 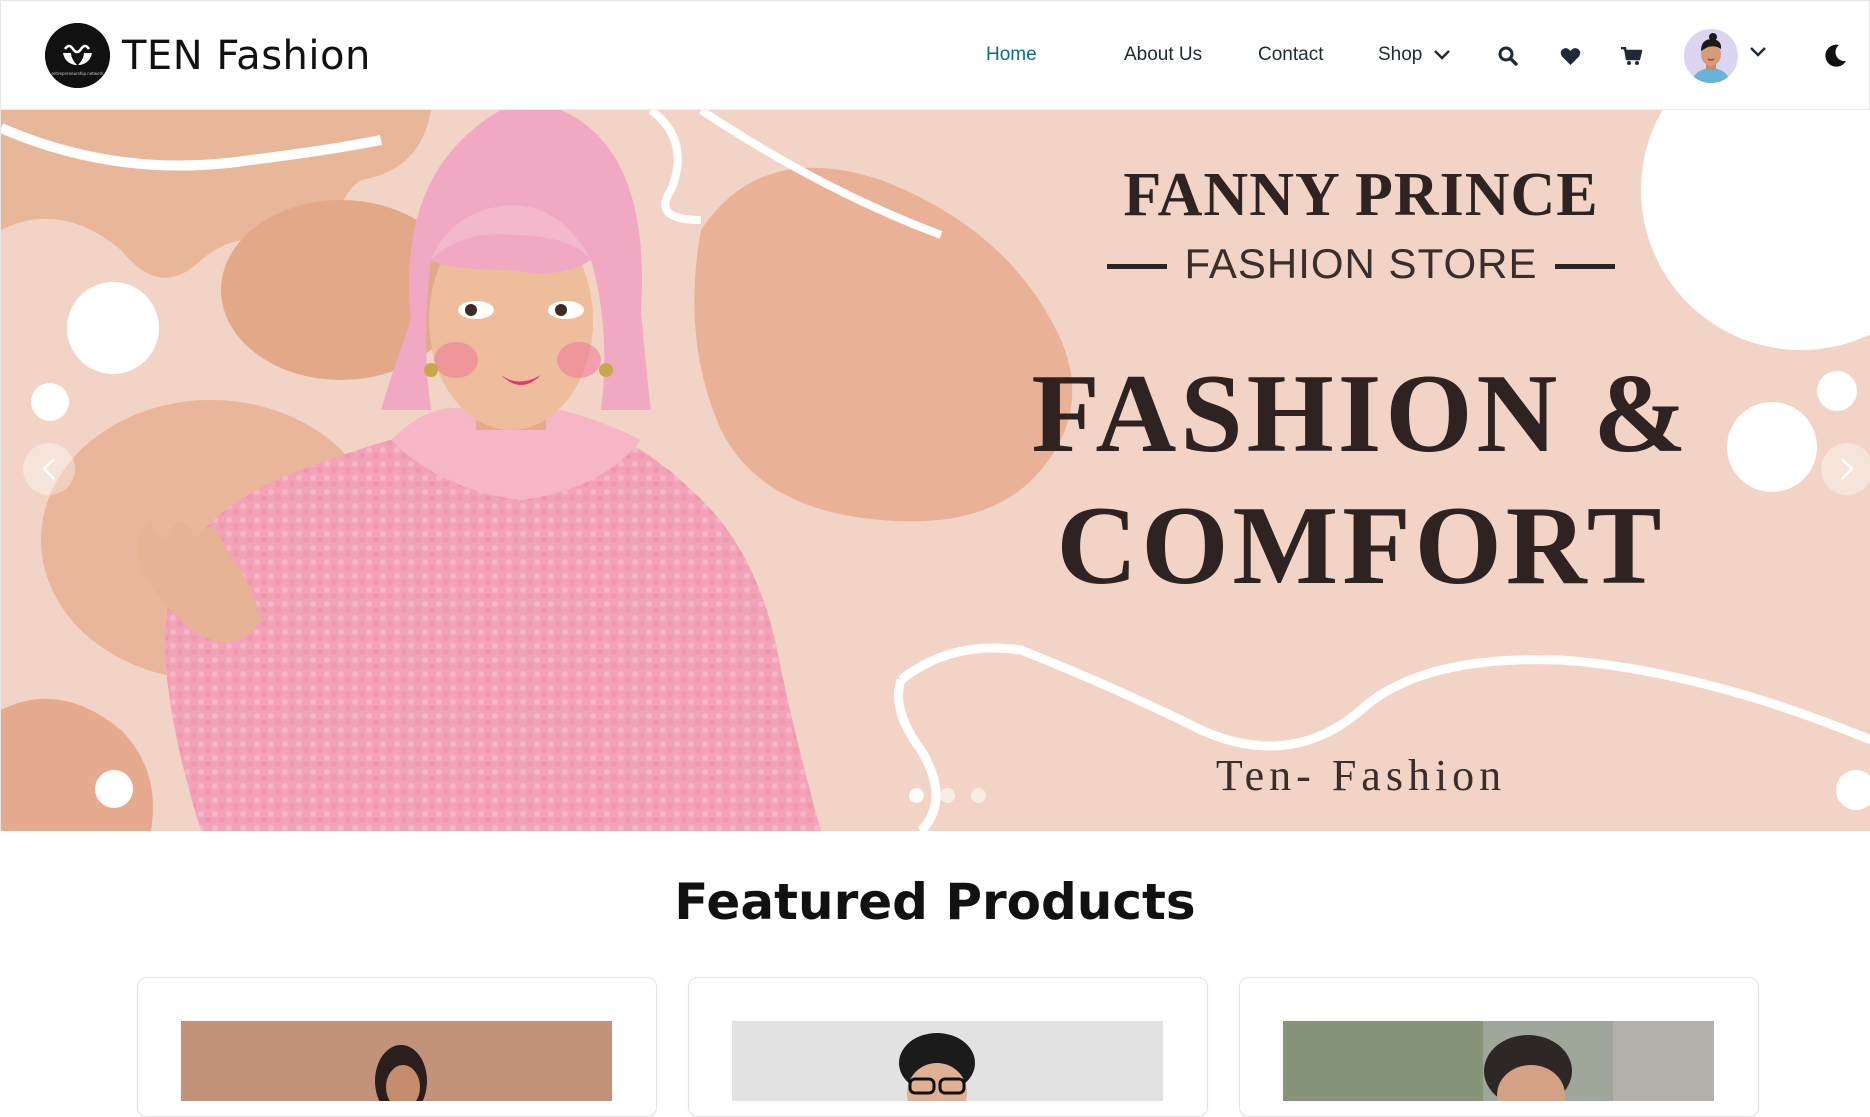 I want to click on carousel-next-button, so click(x=1845, y=469).